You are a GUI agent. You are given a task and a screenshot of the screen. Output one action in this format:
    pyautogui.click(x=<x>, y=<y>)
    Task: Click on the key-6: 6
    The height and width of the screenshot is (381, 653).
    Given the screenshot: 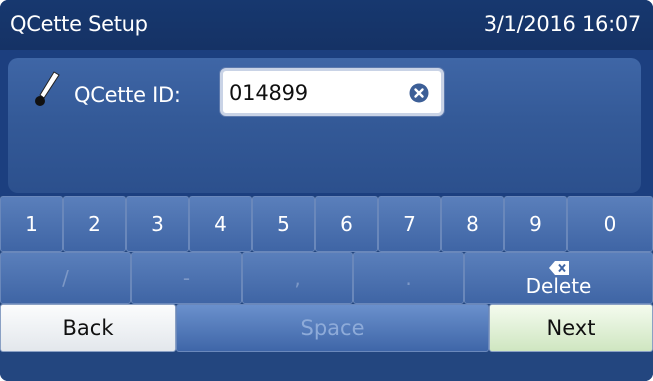 What is the action you would take?
    pyautogui.click(x=346, y=224)
    